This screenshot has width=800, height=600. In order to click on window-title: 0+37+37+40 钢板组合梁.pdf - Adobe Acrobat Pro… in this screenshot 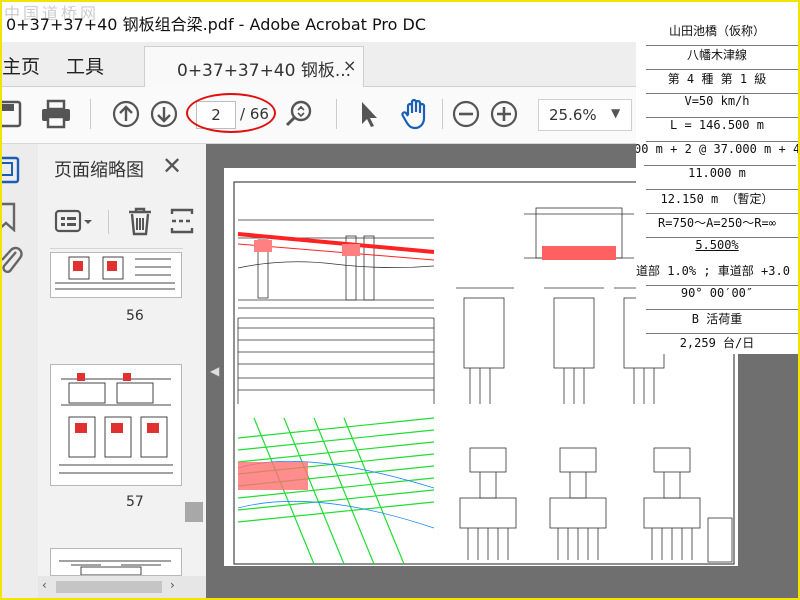, I will do `click(216, 24)`.